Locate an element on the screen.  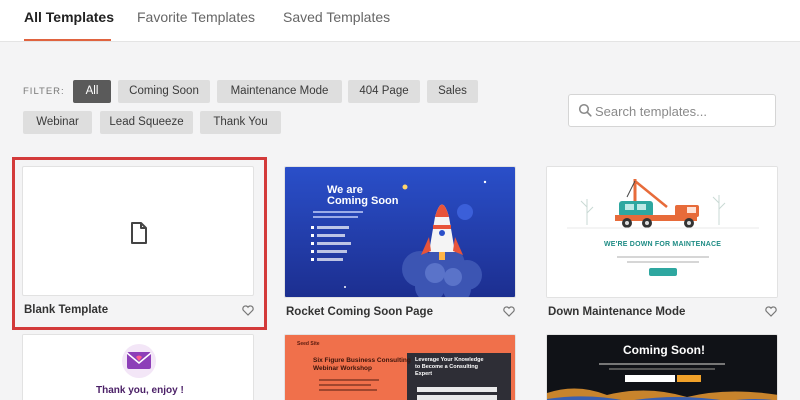
thumb-thank-you-text: Thank you, enjoy ! is located at coordinates (140, 390).